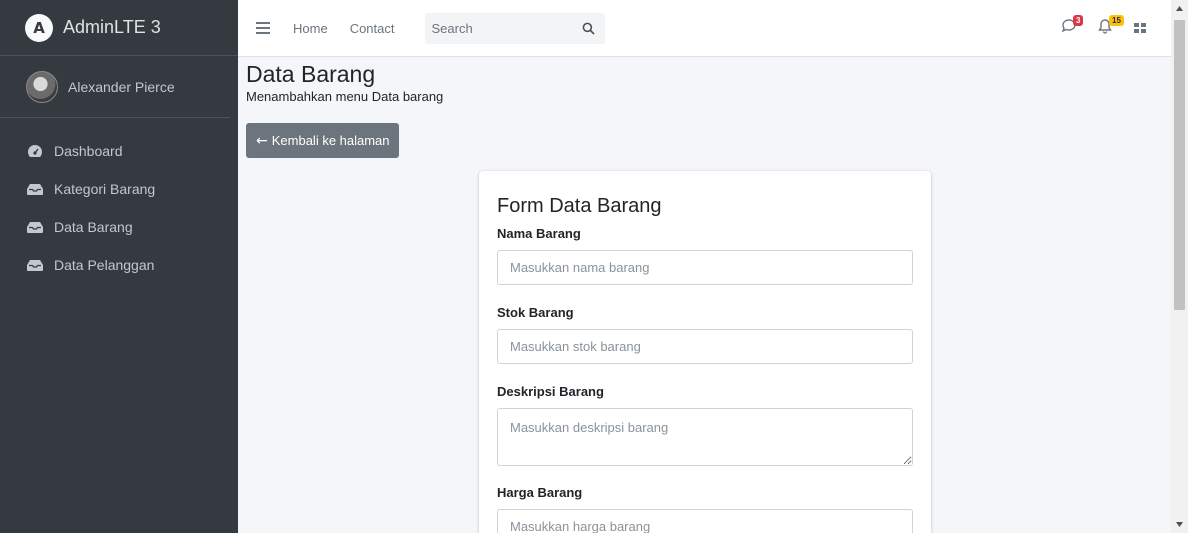 This screenshot has height=533, width=1188. I want to click on nama-barang-input, so click(705, 267).